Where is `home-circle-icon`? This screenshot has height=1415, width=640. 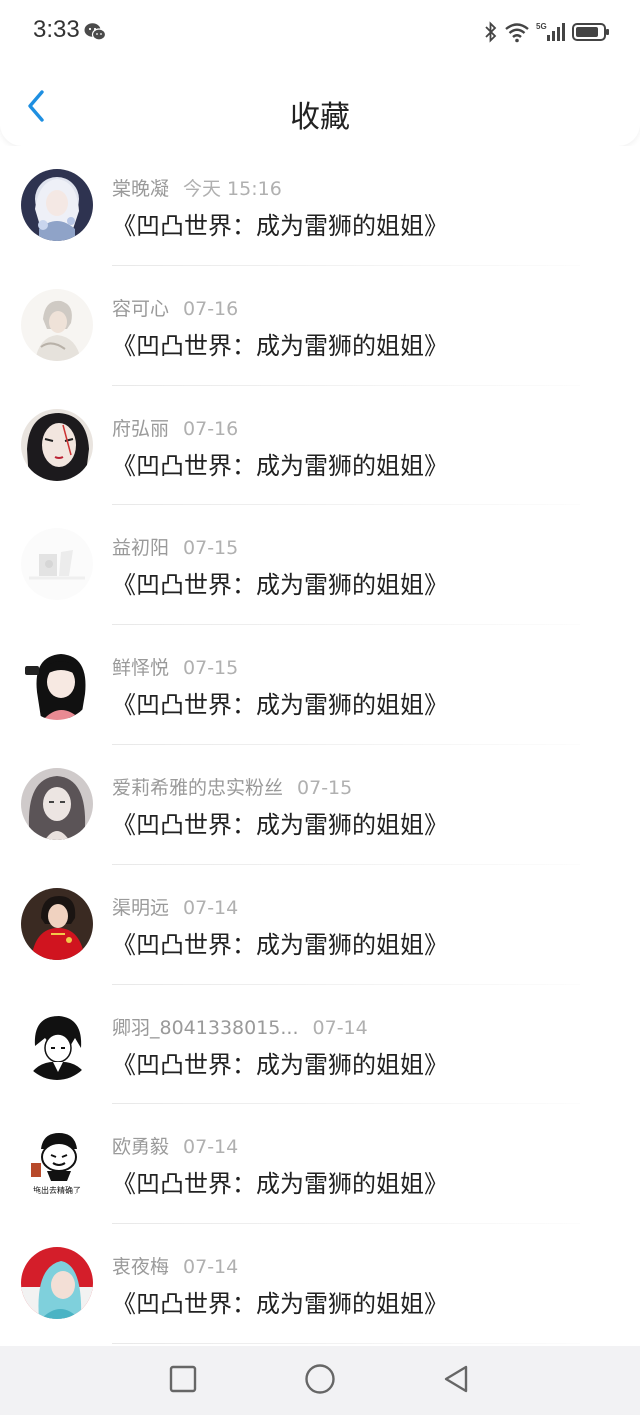
home-circle-icon is located at coordinates (320, 1381).